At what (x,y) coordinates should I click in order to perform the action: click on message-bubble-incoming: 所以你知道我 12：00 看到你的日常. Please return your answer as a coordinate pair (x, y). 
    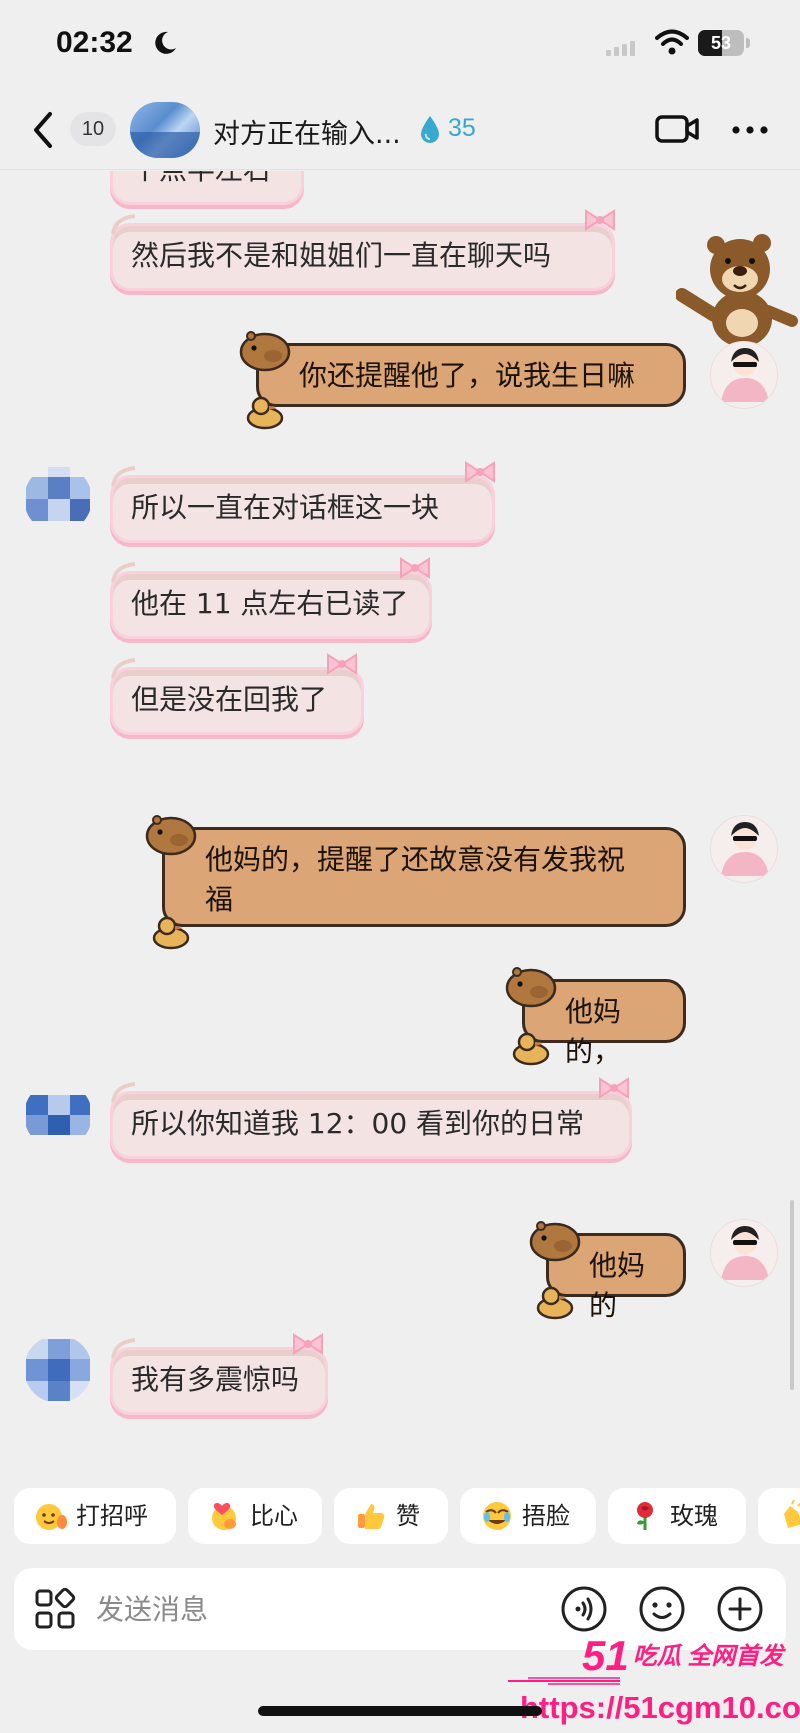
    Looking at the image, I should click on (371, 1118).